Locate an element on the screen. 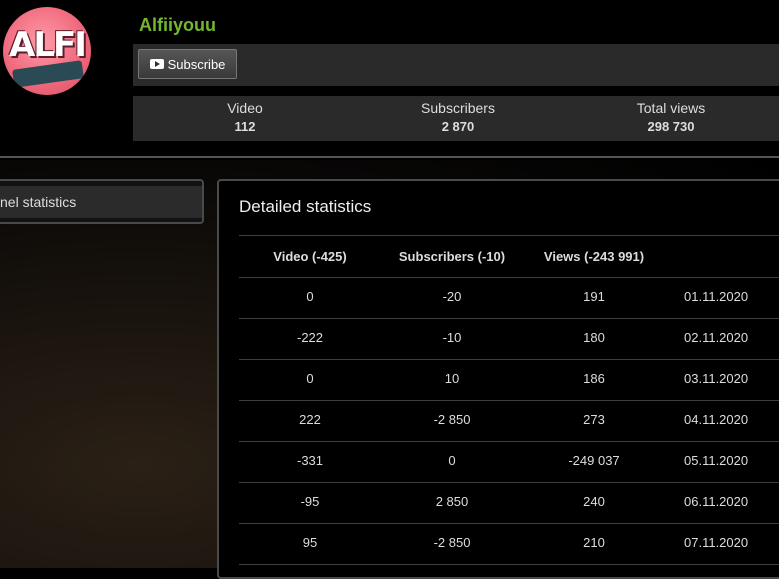 This screenshot has height=579, width=779. stat-total-views: Total views 298 730 is located at coordinates (671, 117).